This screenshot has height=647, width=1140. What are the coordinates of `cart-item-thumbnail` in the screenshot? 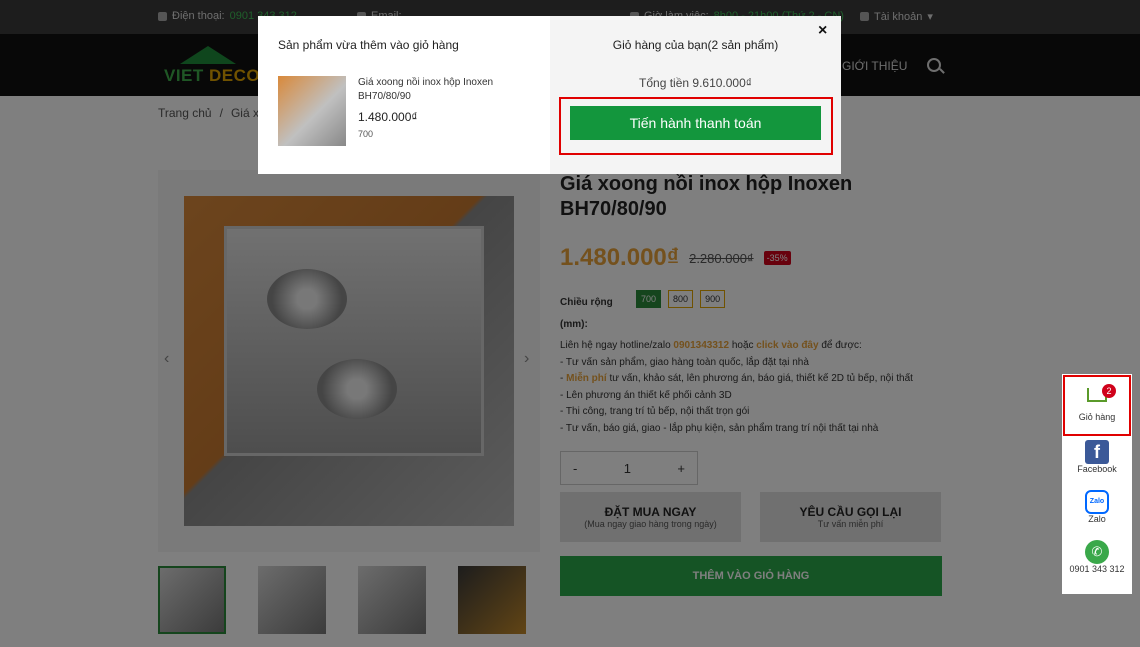 It's located at (312, 111).